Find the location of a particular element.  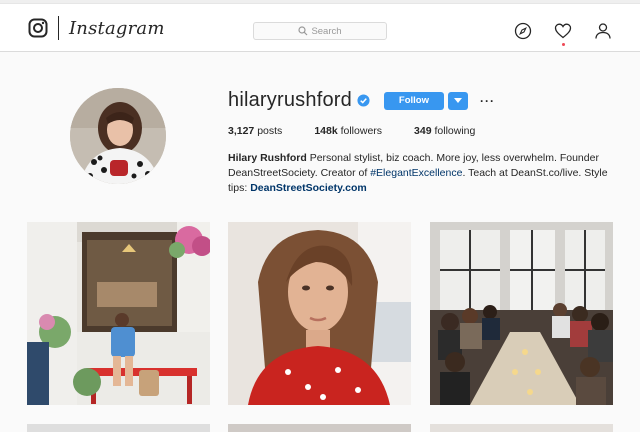

caret-down-icon is located at coordinates (457, 100).